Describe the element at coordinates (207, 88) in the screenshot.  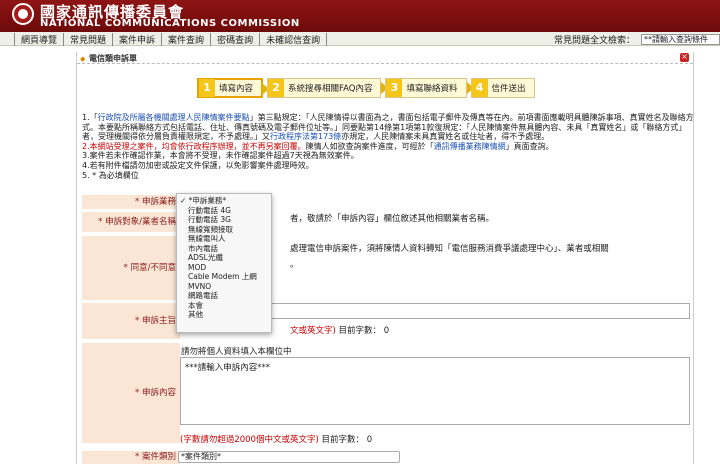
I see `step-number: 1` at that location.